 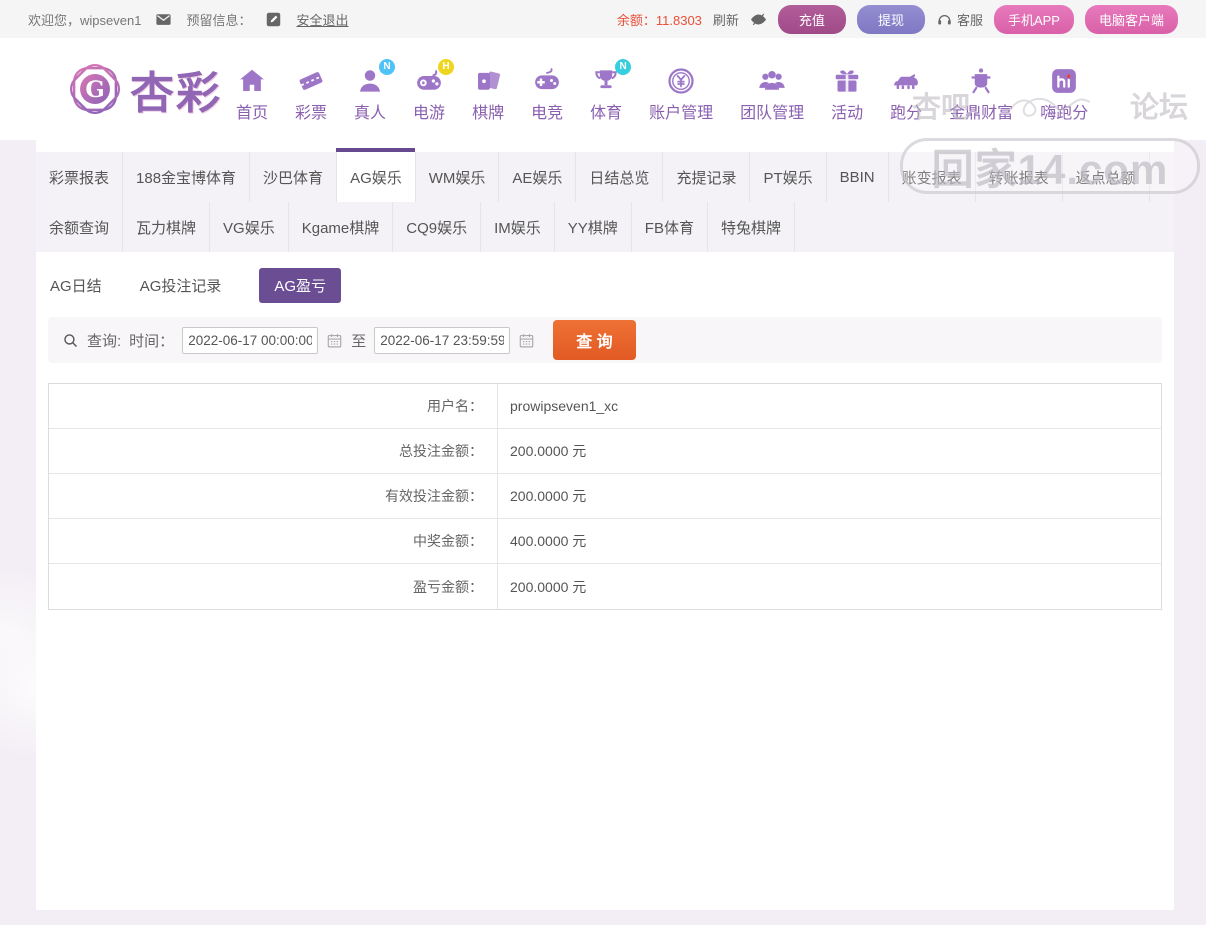 What do you see at coordinates (605, 451) in the screenshot?
I see `table-row: 总投注金额： 200.0000 元` at bounding box center [605, 451].